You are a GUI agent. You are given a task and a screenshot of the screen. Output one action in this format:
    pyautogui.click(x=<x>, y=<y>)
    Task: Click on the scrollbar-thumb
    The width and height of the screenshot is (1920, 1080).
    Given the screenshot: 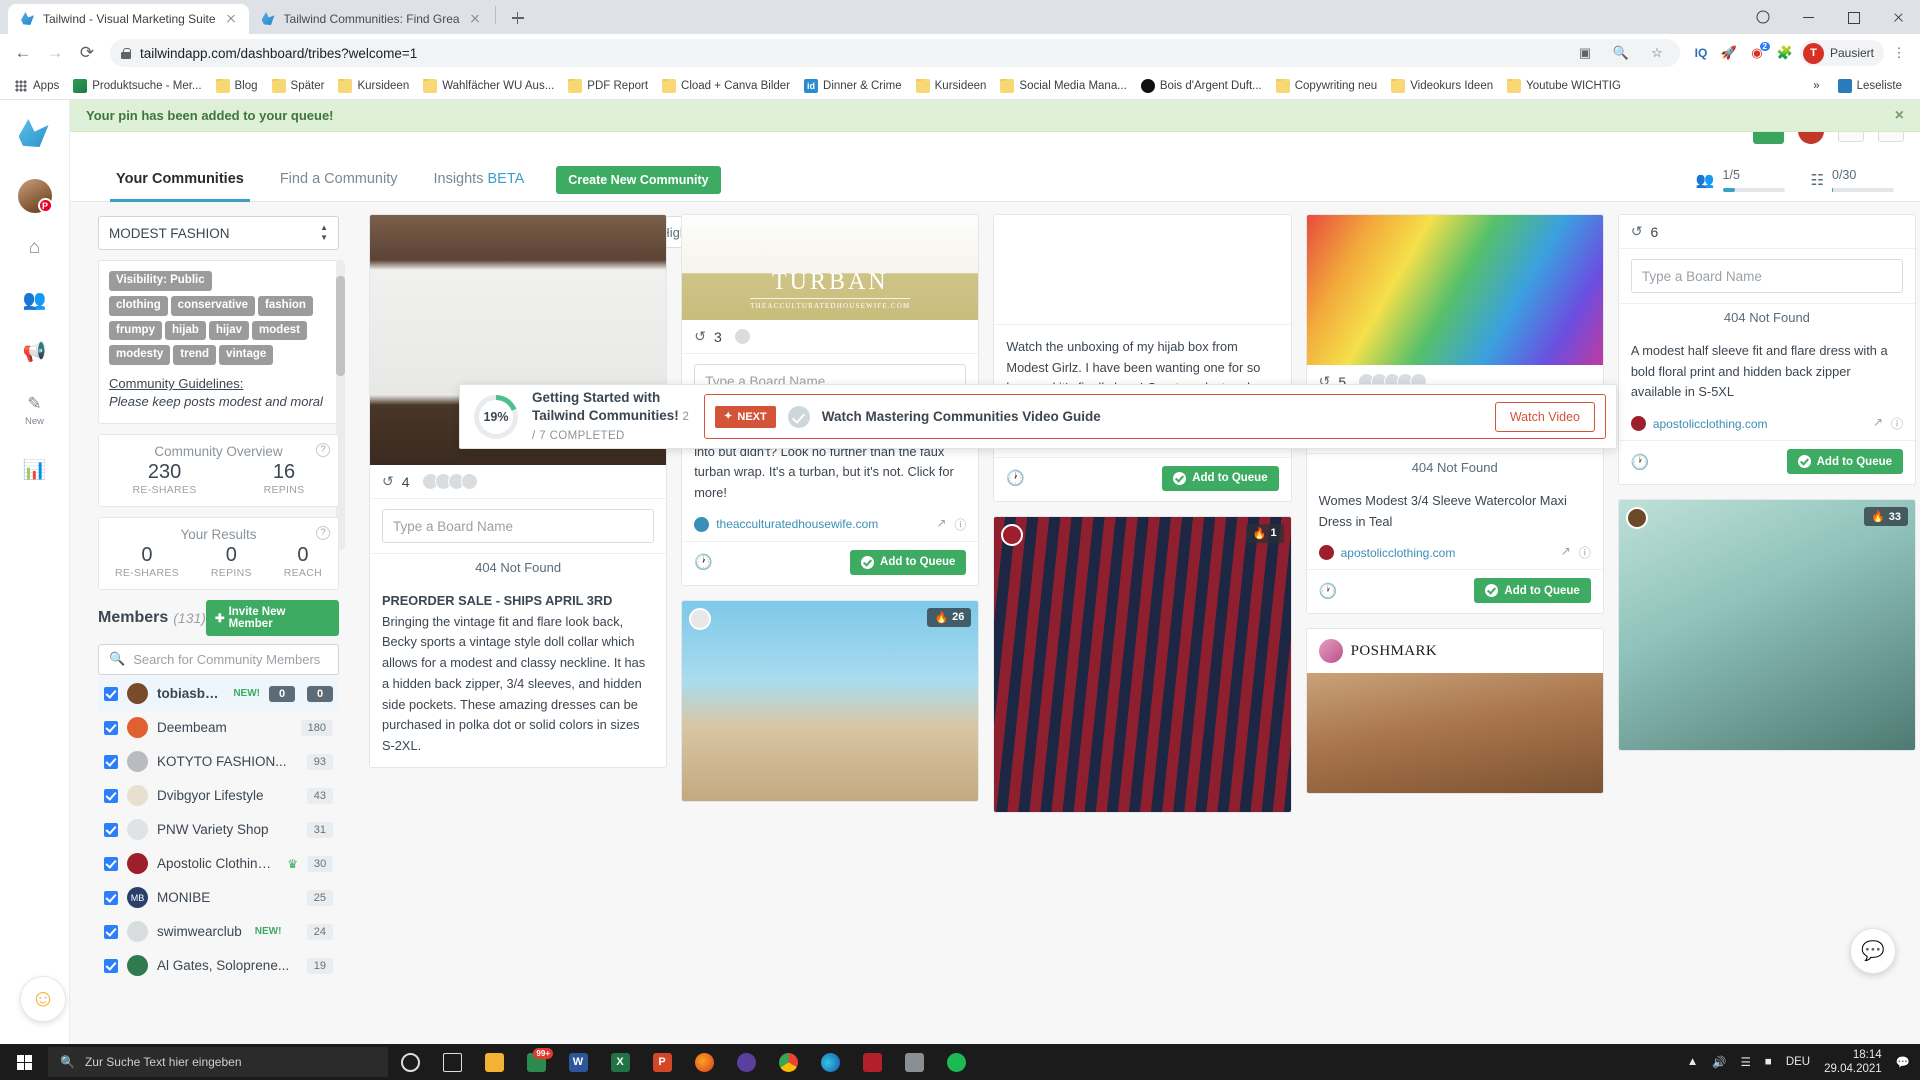 What is the action you would take?
    pyautogui.click(x=340, y=326)
    